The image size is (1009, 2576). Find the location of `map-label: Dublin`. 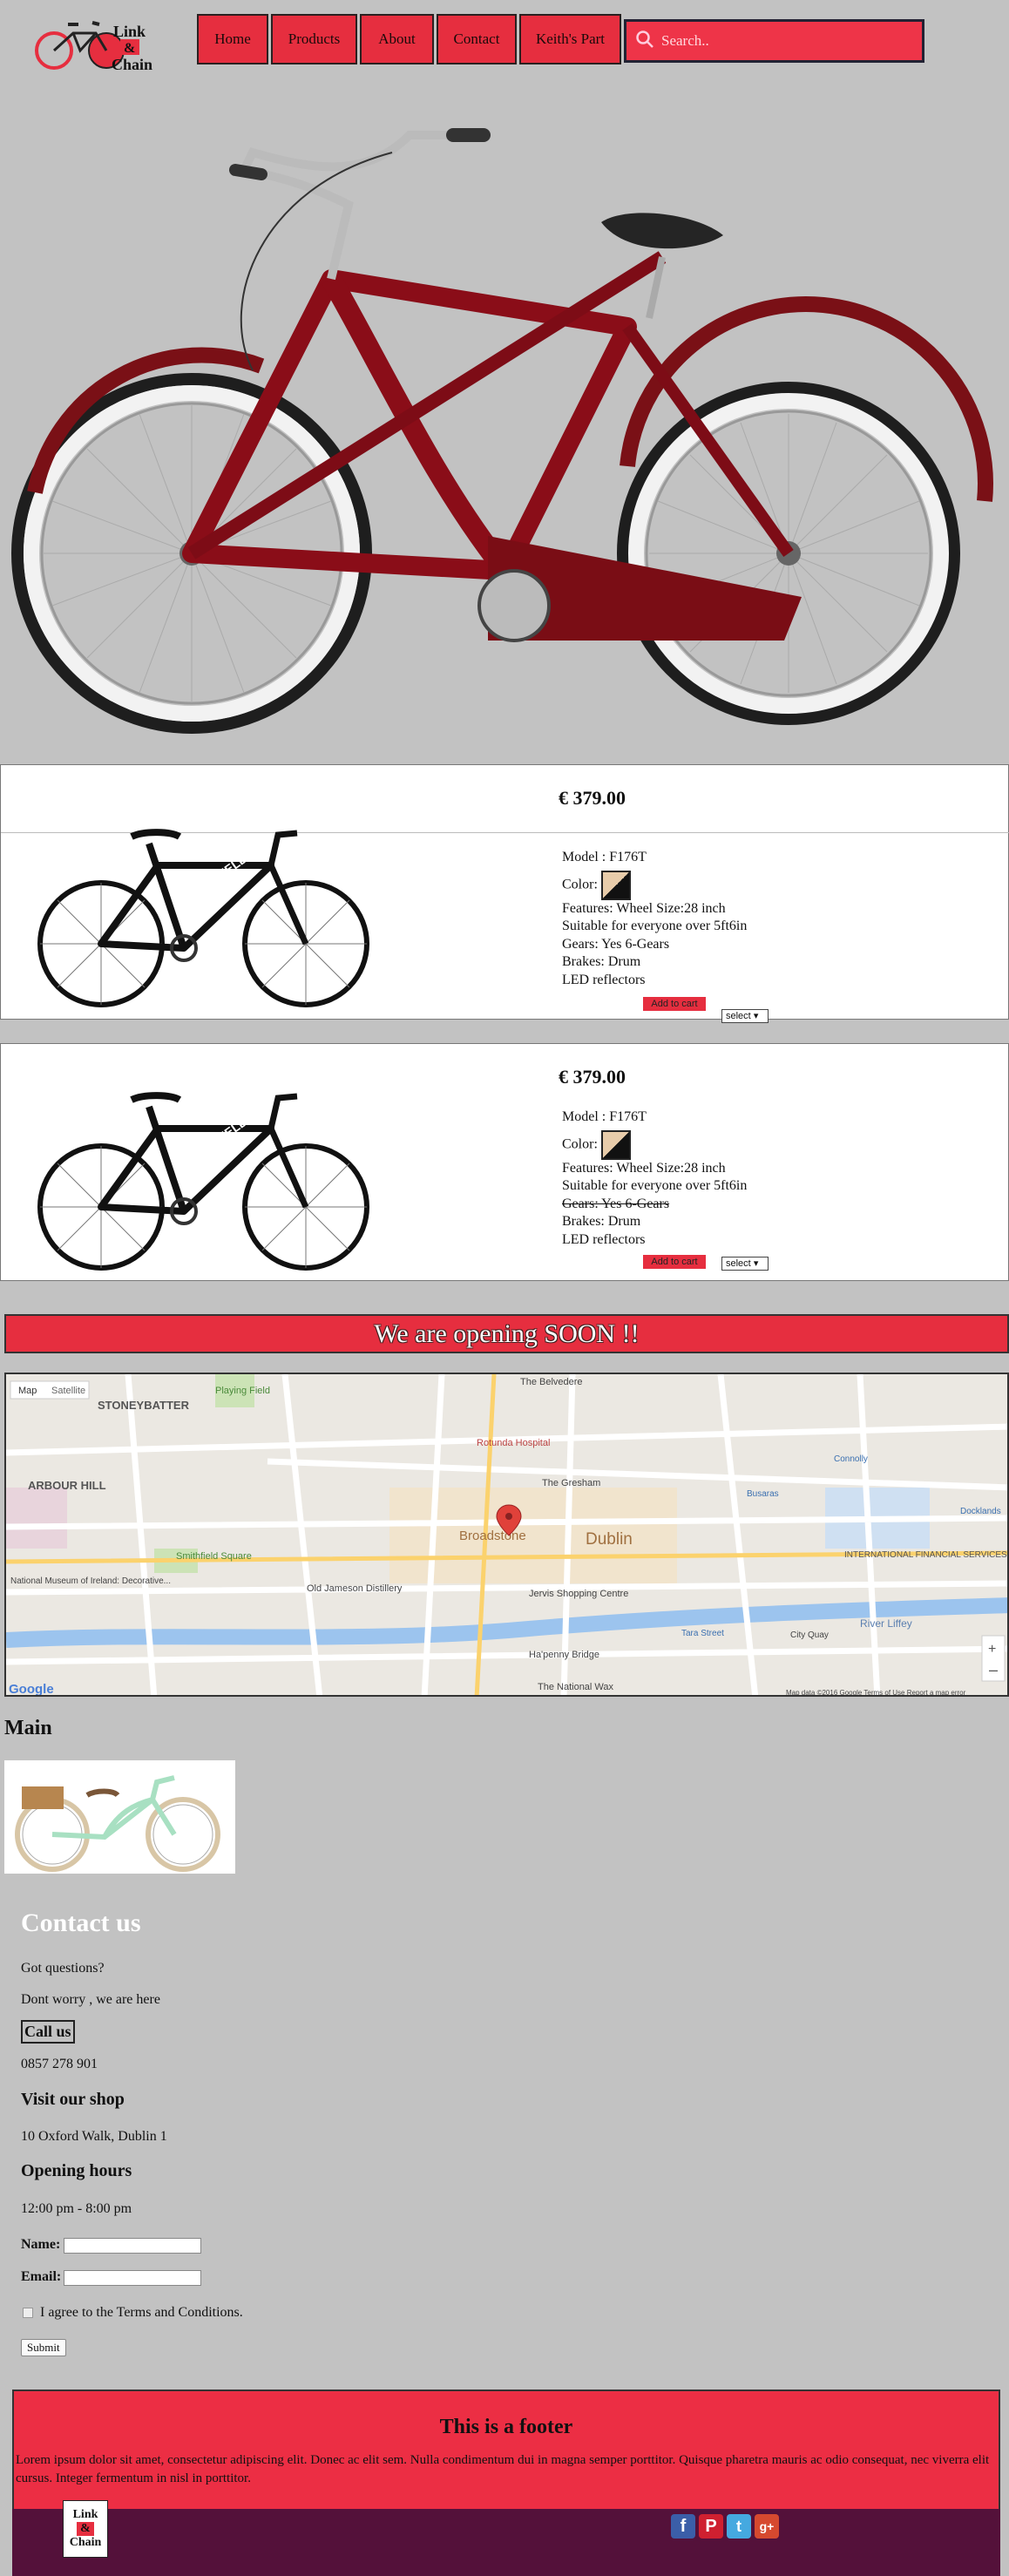

map-label: Dublin is located at coordinates (609, 1540).